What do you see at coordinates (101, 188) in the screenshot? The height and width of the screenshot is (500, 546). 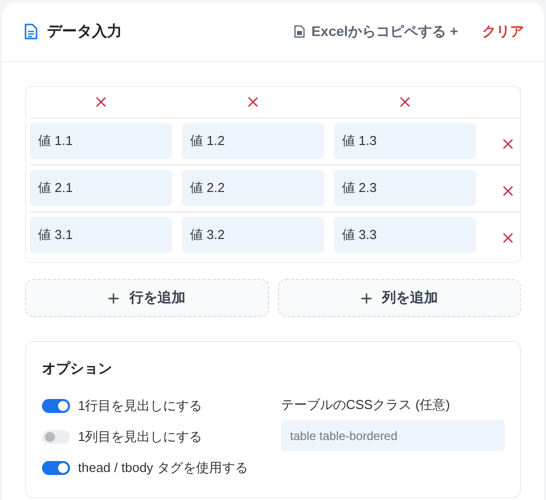 I see `cell-input: 値 2.1` at bounding box center [101, 188].